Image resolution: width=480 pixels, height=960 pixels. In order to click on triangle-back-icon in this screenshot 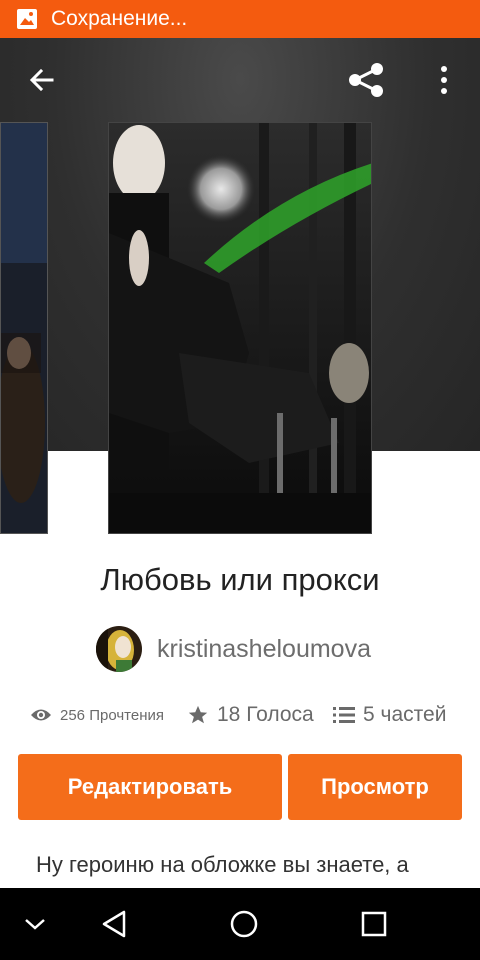, I will do `click(114, 924)`.